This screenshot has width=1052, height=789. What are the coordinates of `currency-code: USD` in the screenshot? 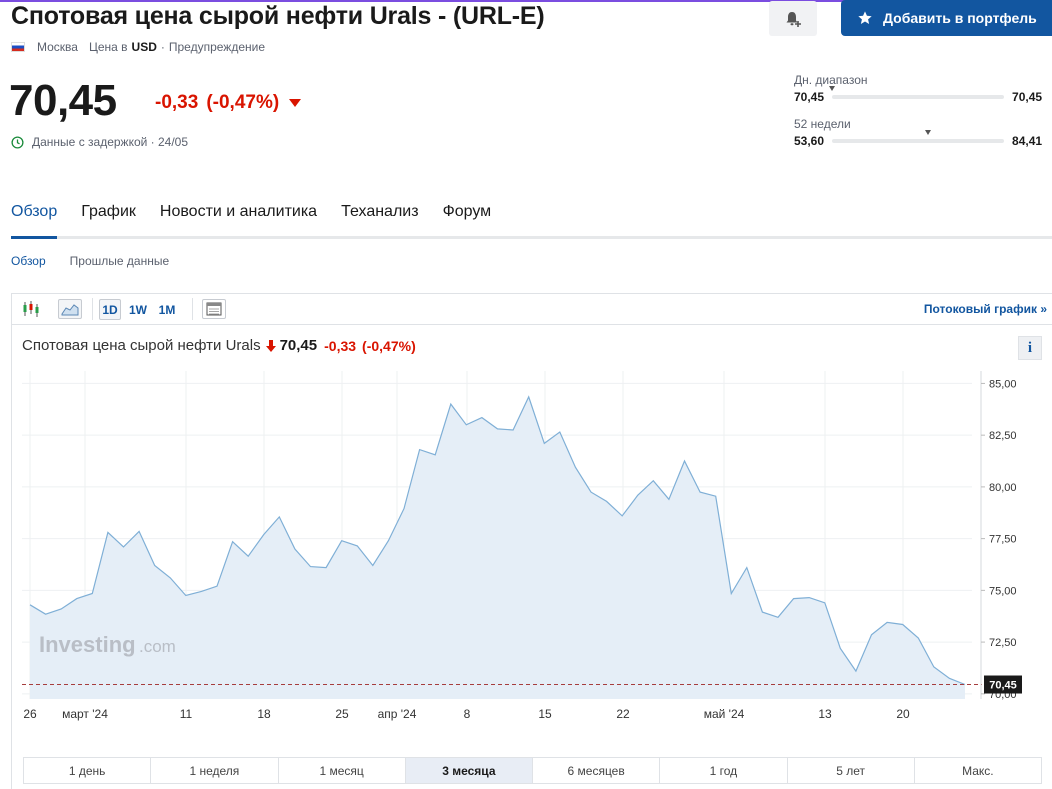 It's located at (144, 47).